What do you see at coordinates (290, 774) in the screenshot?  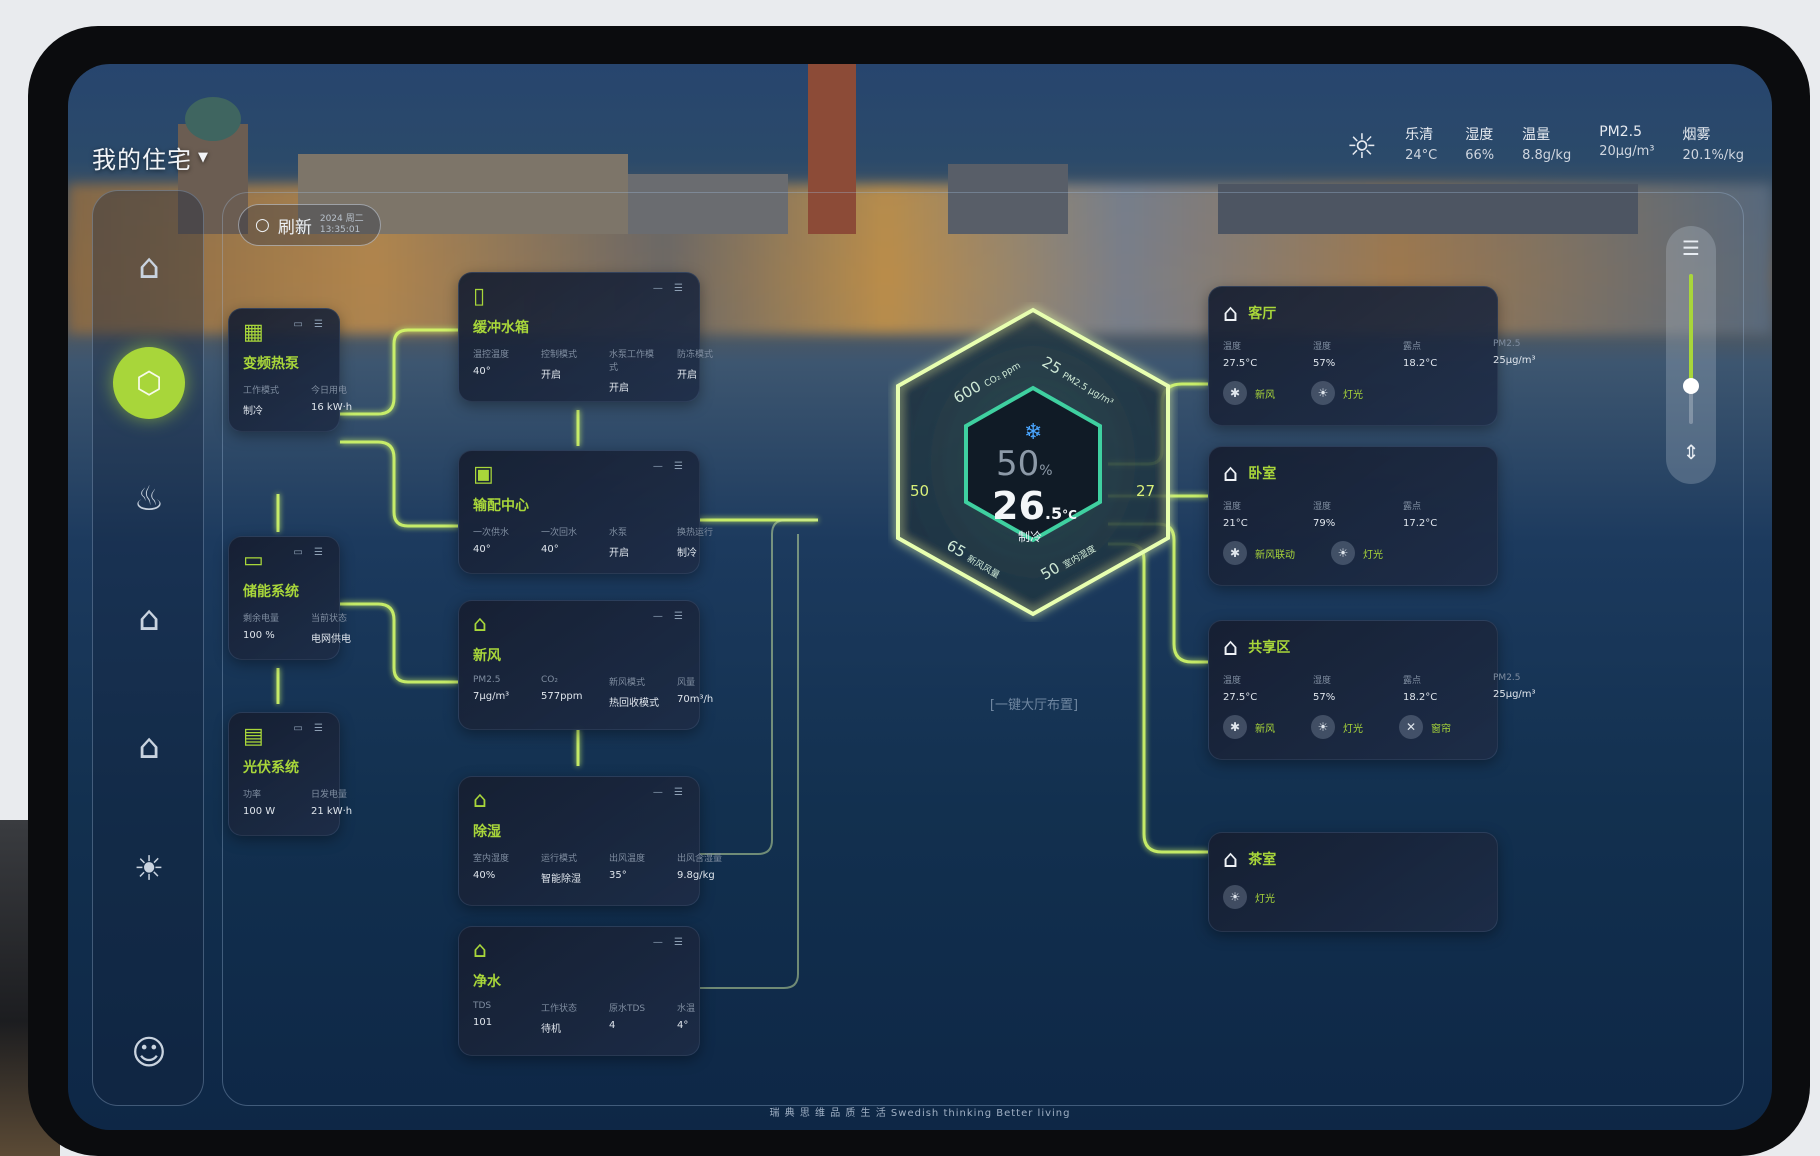 I see `card-pv: ▭ ☰ ▤ 光伏系统 功率 100 W 日发电量 21 kW·h` at bounding box center [290, 774].